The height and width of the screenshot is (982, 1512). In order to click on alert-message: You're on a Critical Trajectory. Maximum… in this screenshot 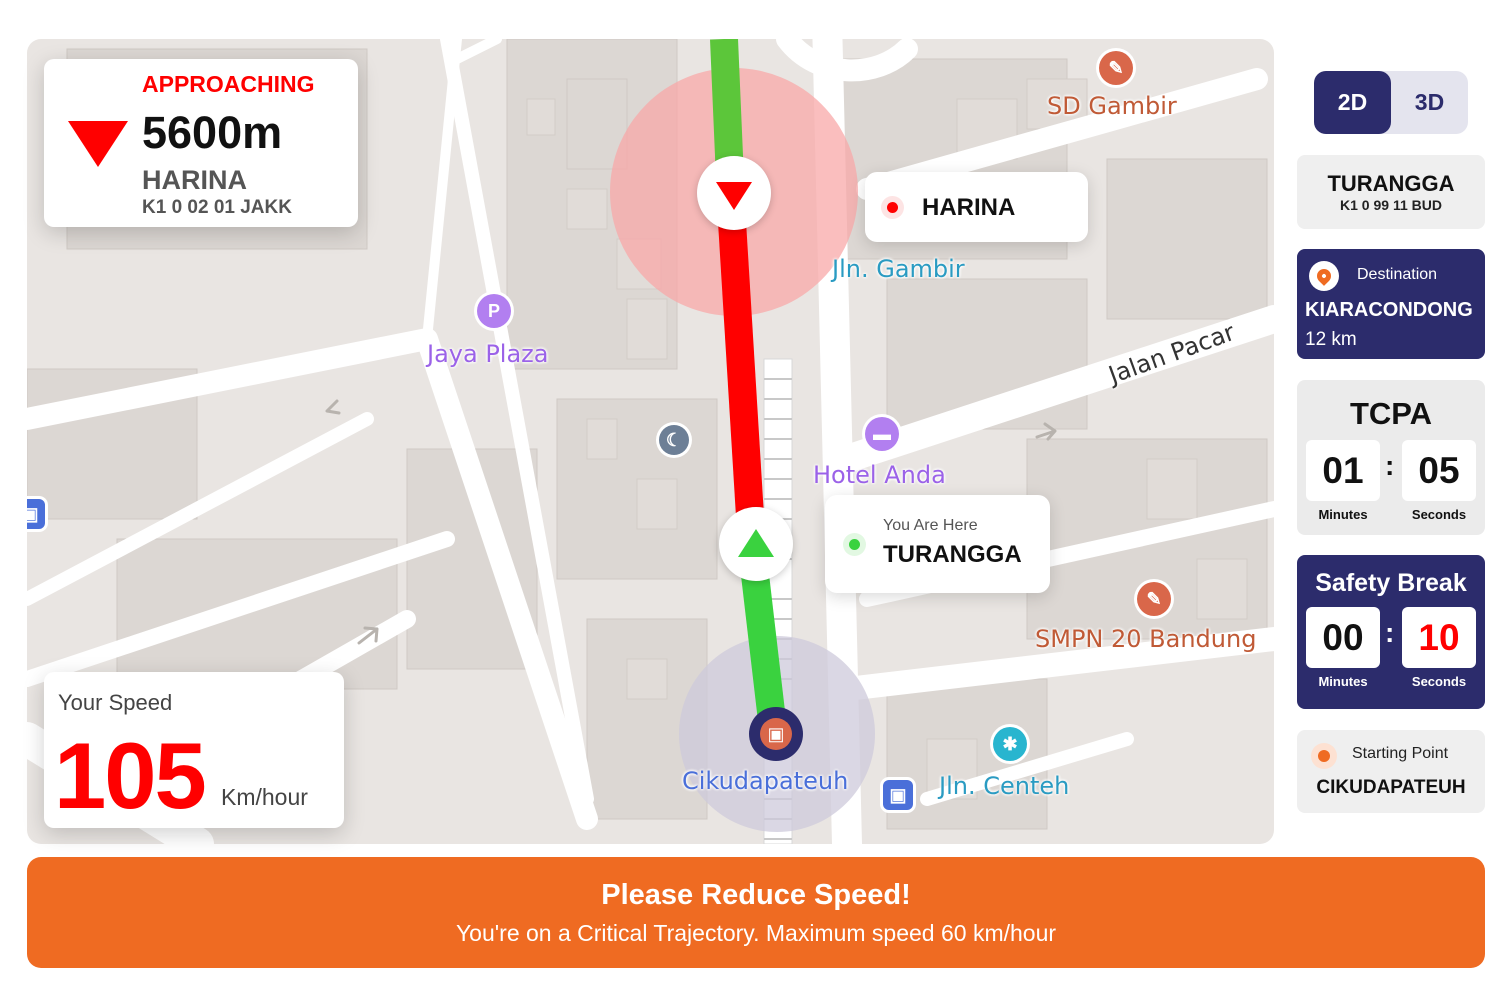, I will do `click(756, 933)`.